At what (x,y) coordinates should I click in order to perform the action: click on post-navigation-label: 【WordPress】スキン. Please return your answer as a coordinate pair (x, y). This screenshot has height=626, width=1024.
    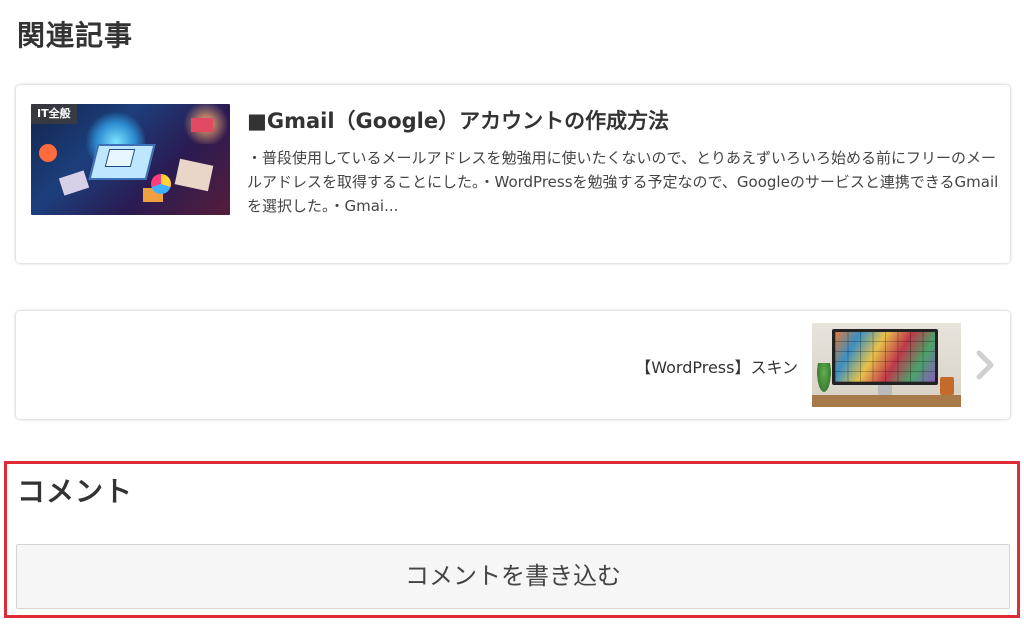
    Looking at the image, I should click on (716, 367).